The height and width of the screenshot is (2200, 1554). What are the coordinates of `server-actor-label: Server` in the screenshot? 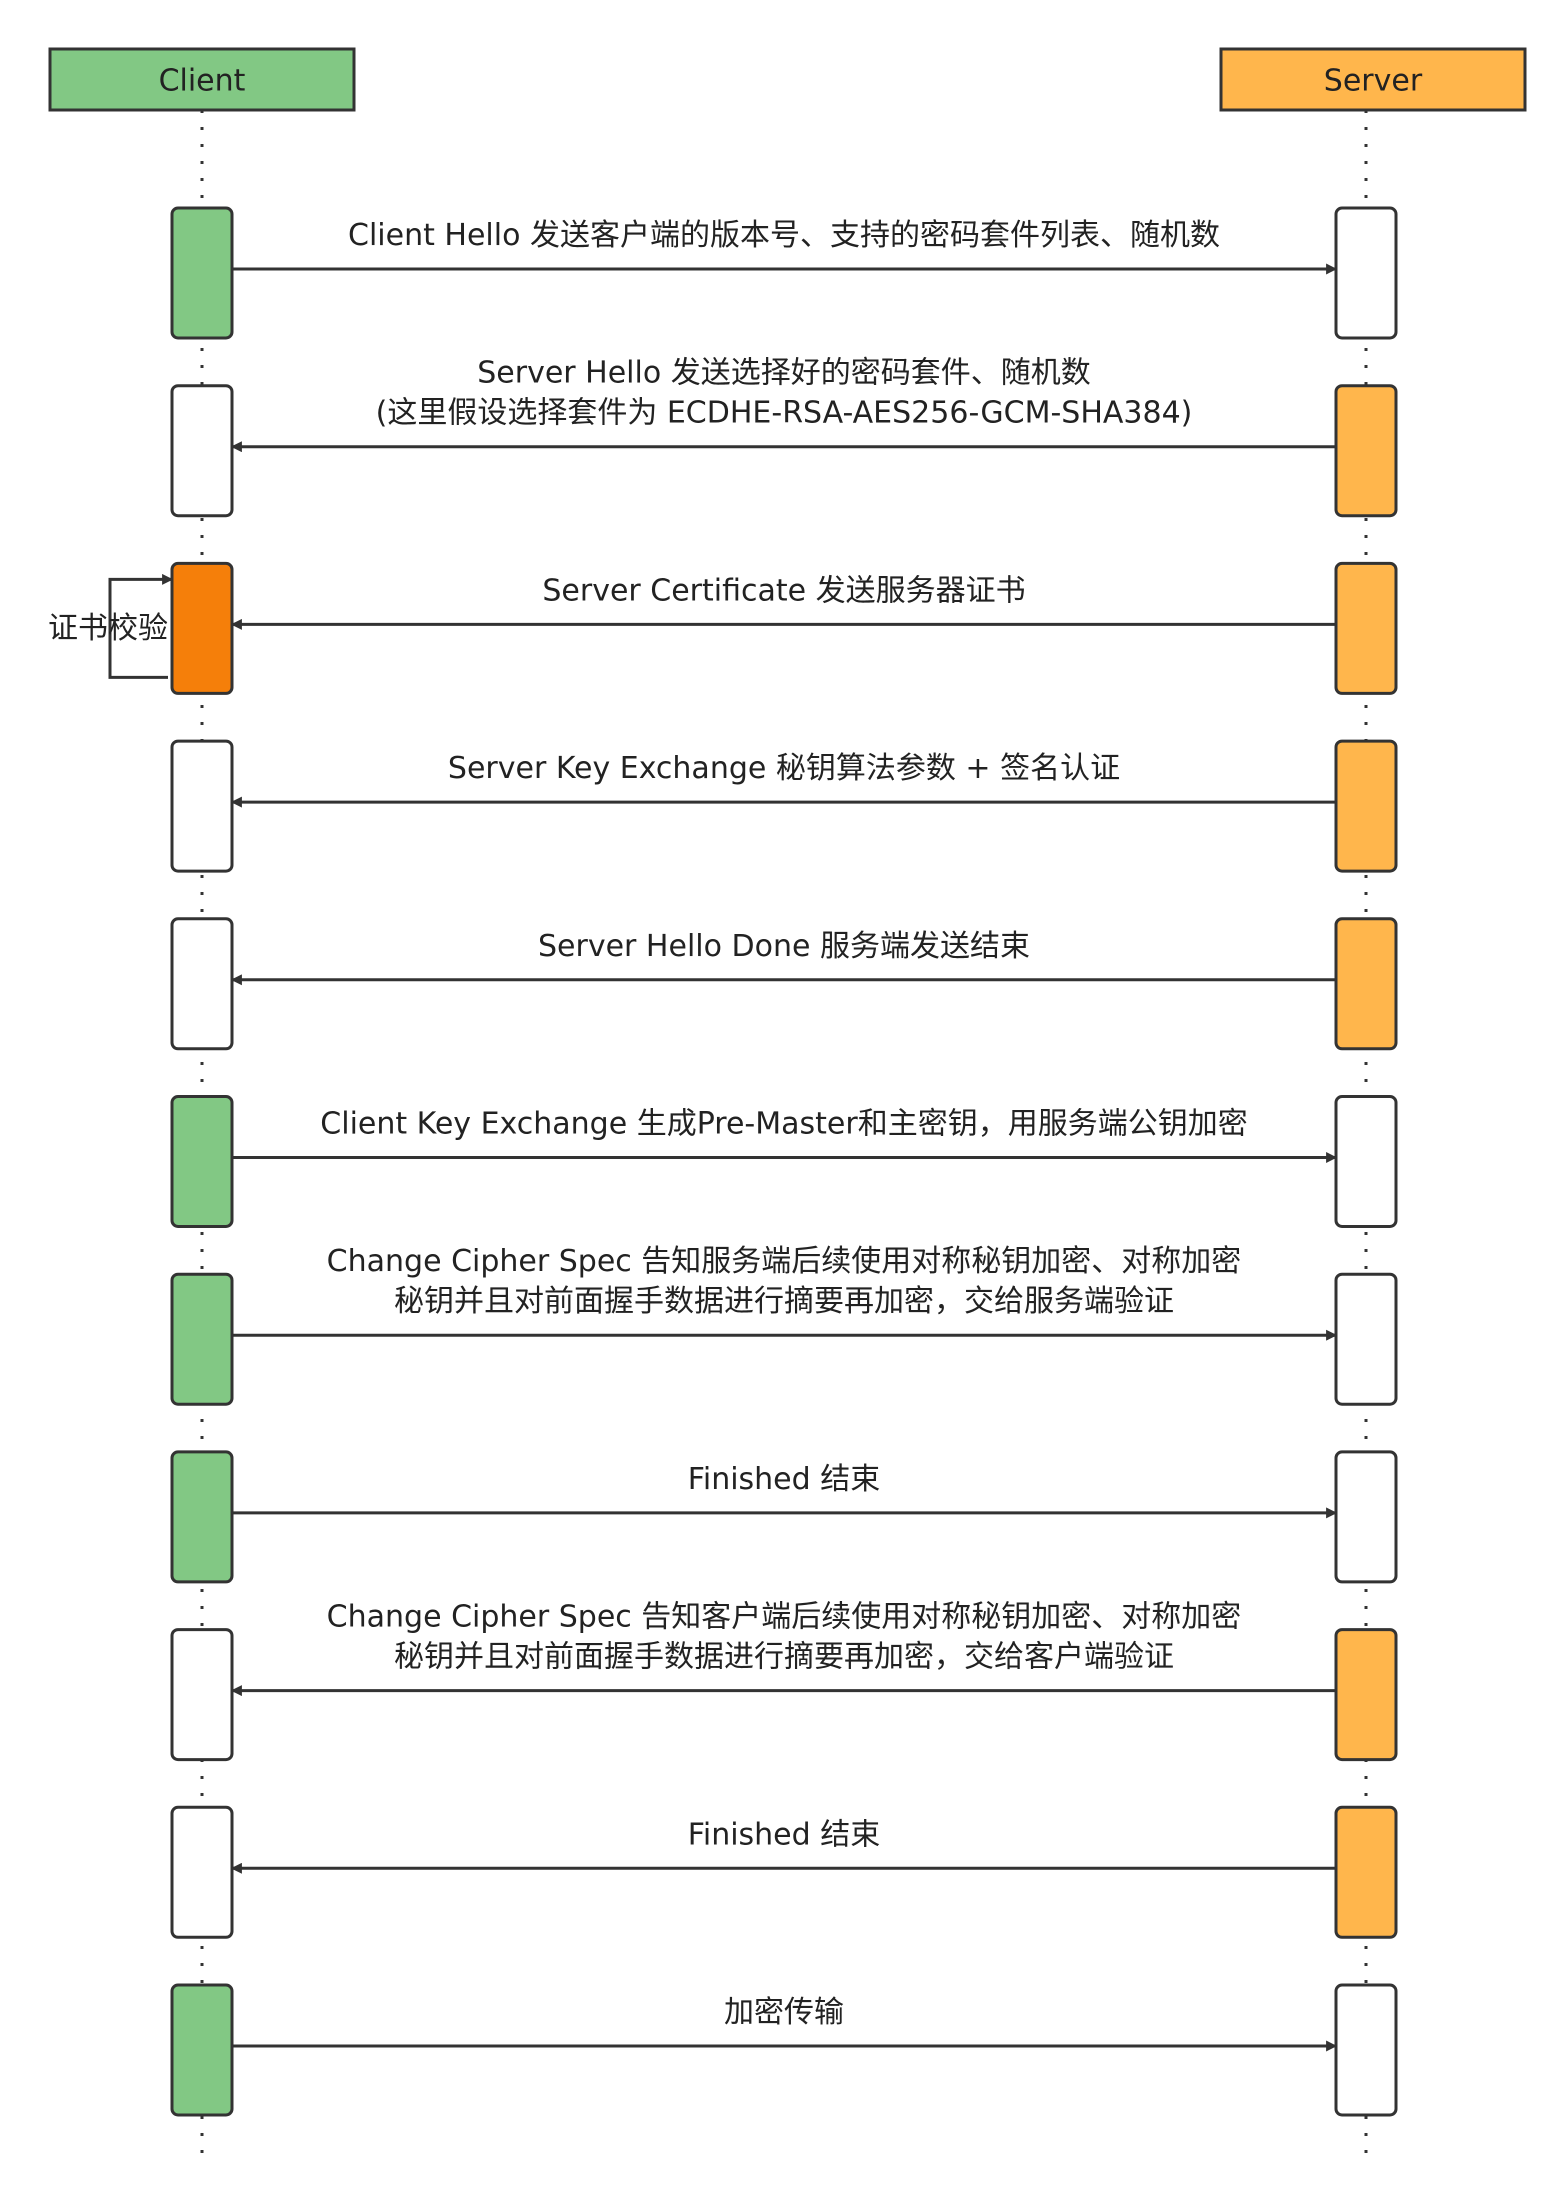 It's located at (1373, 81).